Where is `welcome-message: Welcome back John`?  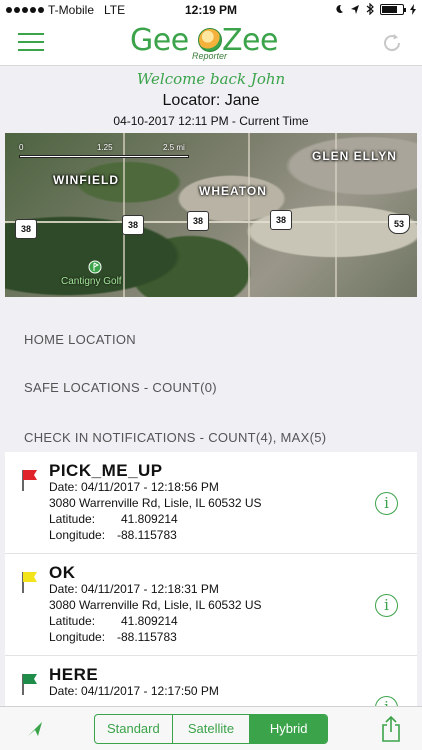 welcome-message: Welcome back John is located at coordinates (211, 79).